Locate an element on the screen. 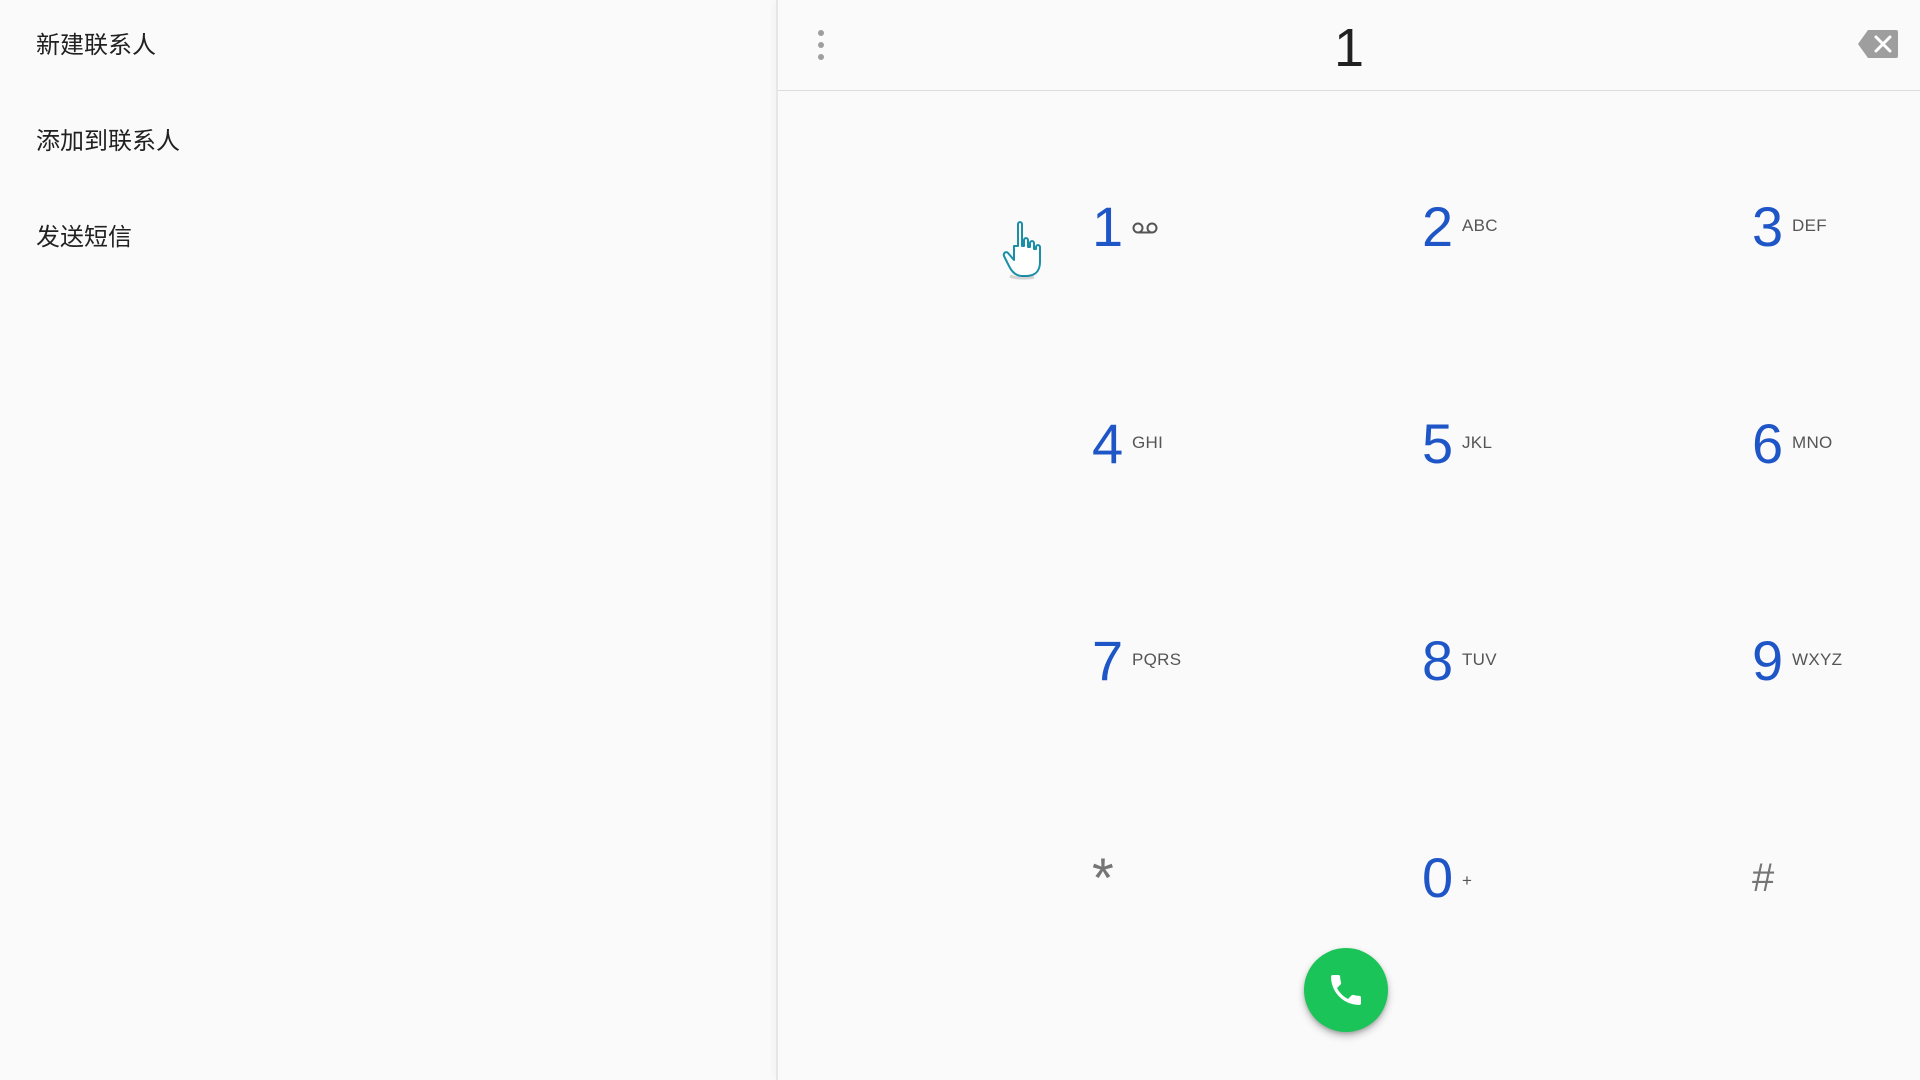 This screenshot has height=1080, width=1920. key-letters: + is located at coordinates (1467, 880).